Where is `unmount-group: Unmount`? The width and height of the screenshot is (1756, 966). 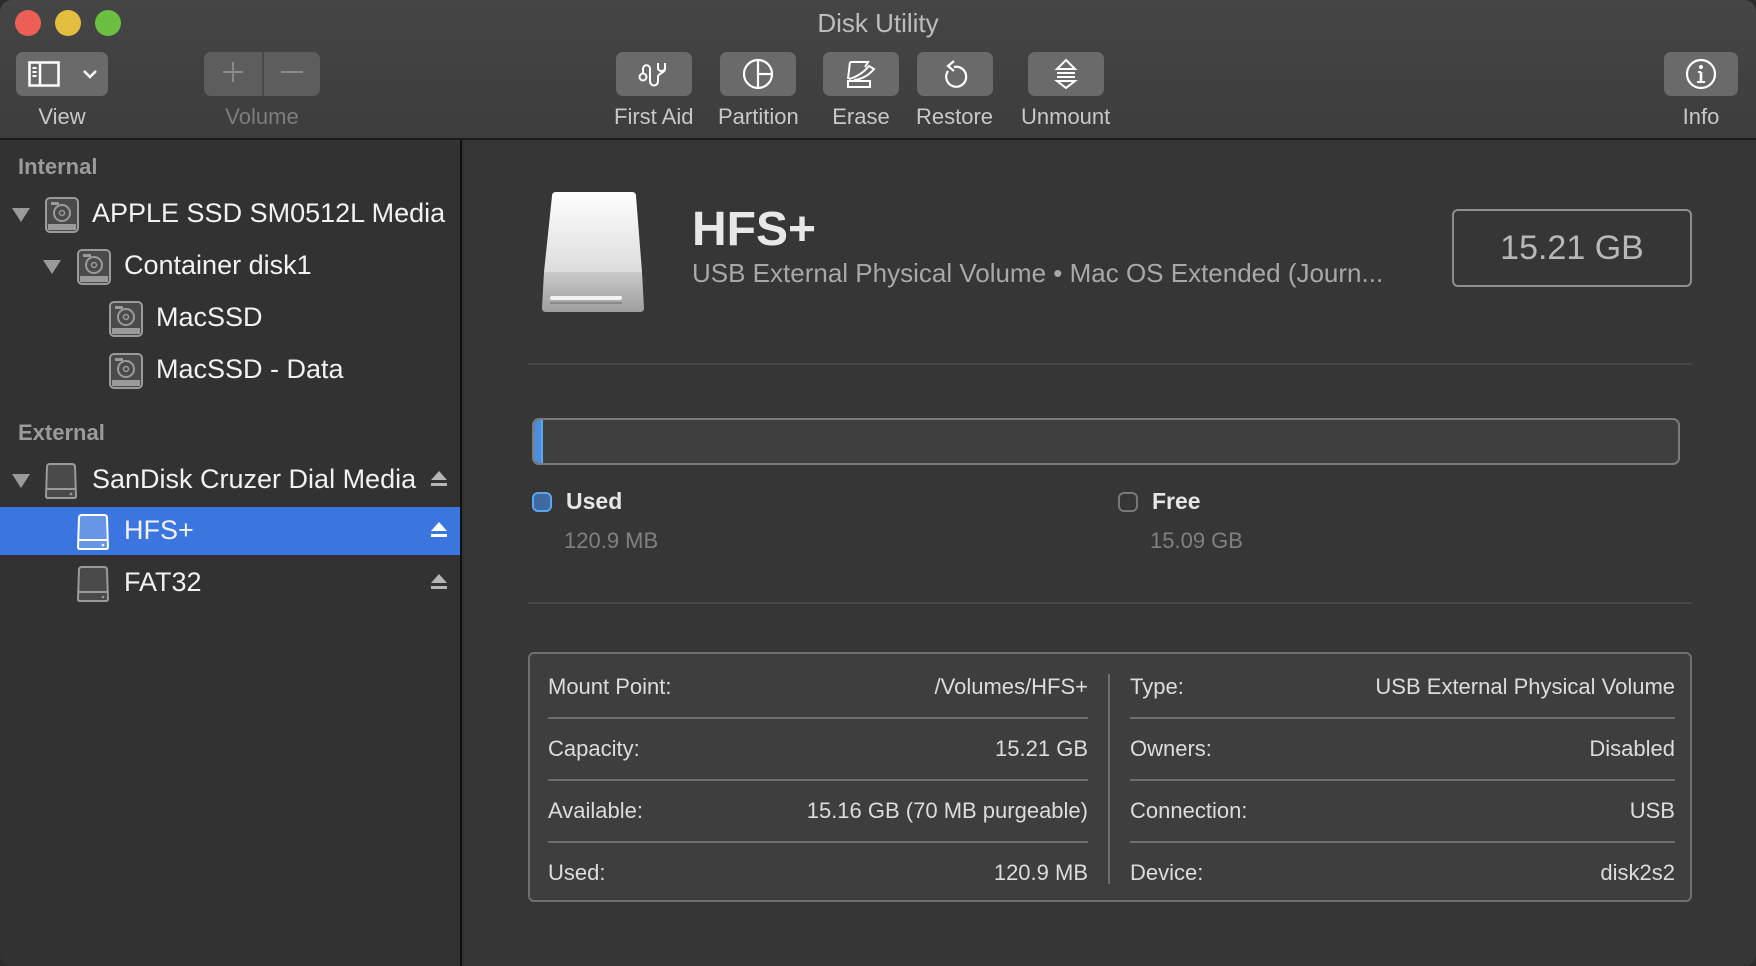 unmount-group: Unmount is located at coordinates (1065, 91).